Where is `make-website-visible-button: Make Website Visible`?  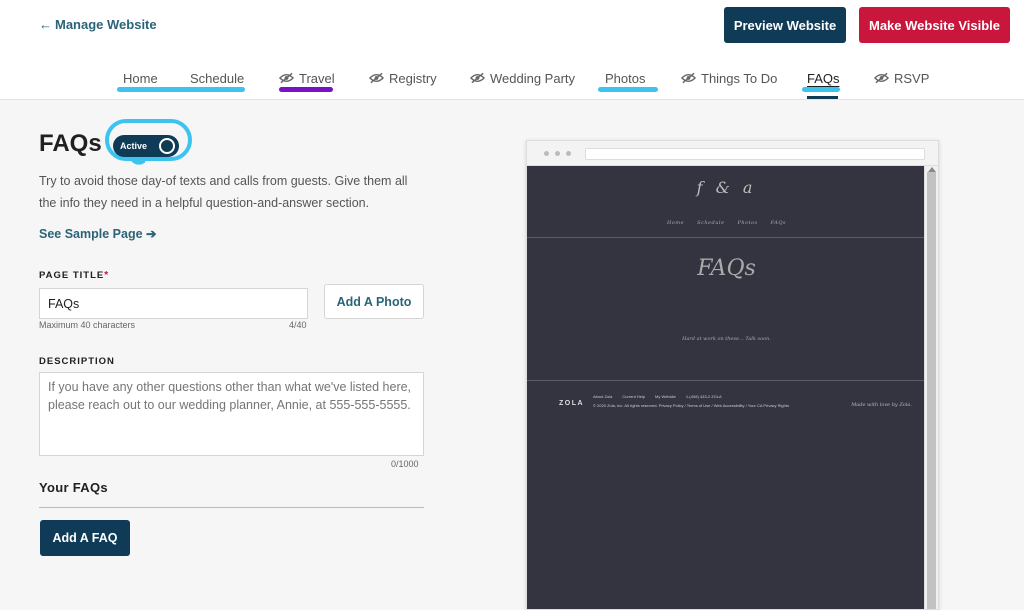 make-website-visible-button: Make Website Visible is located at coordinates (934, 25).